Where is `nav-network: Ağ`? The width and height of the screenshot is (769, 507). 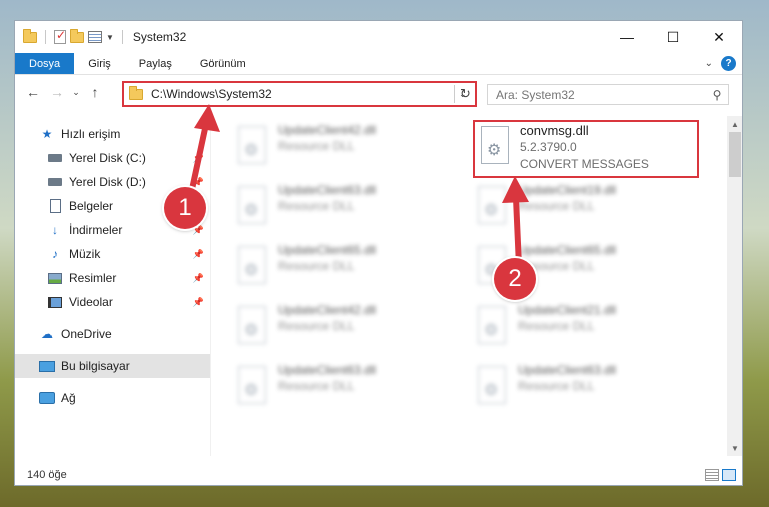 nav-network: Ağ is located at coordinates (112, 398).